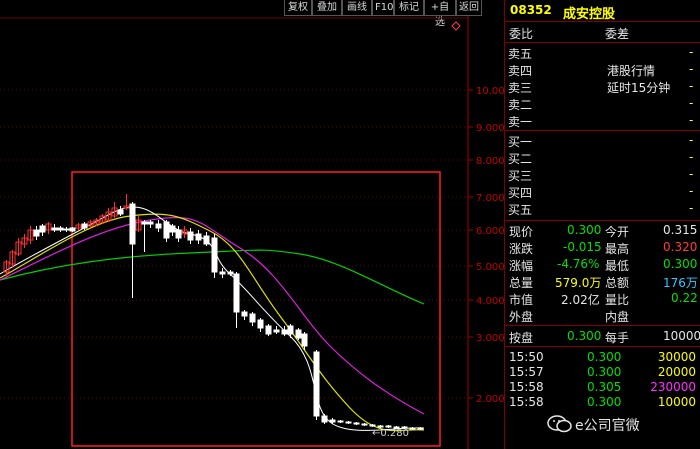 Image resolution: width=700 pixels, height=449 pixels. I want to click on low-price: 0.300, so click(680, 264).